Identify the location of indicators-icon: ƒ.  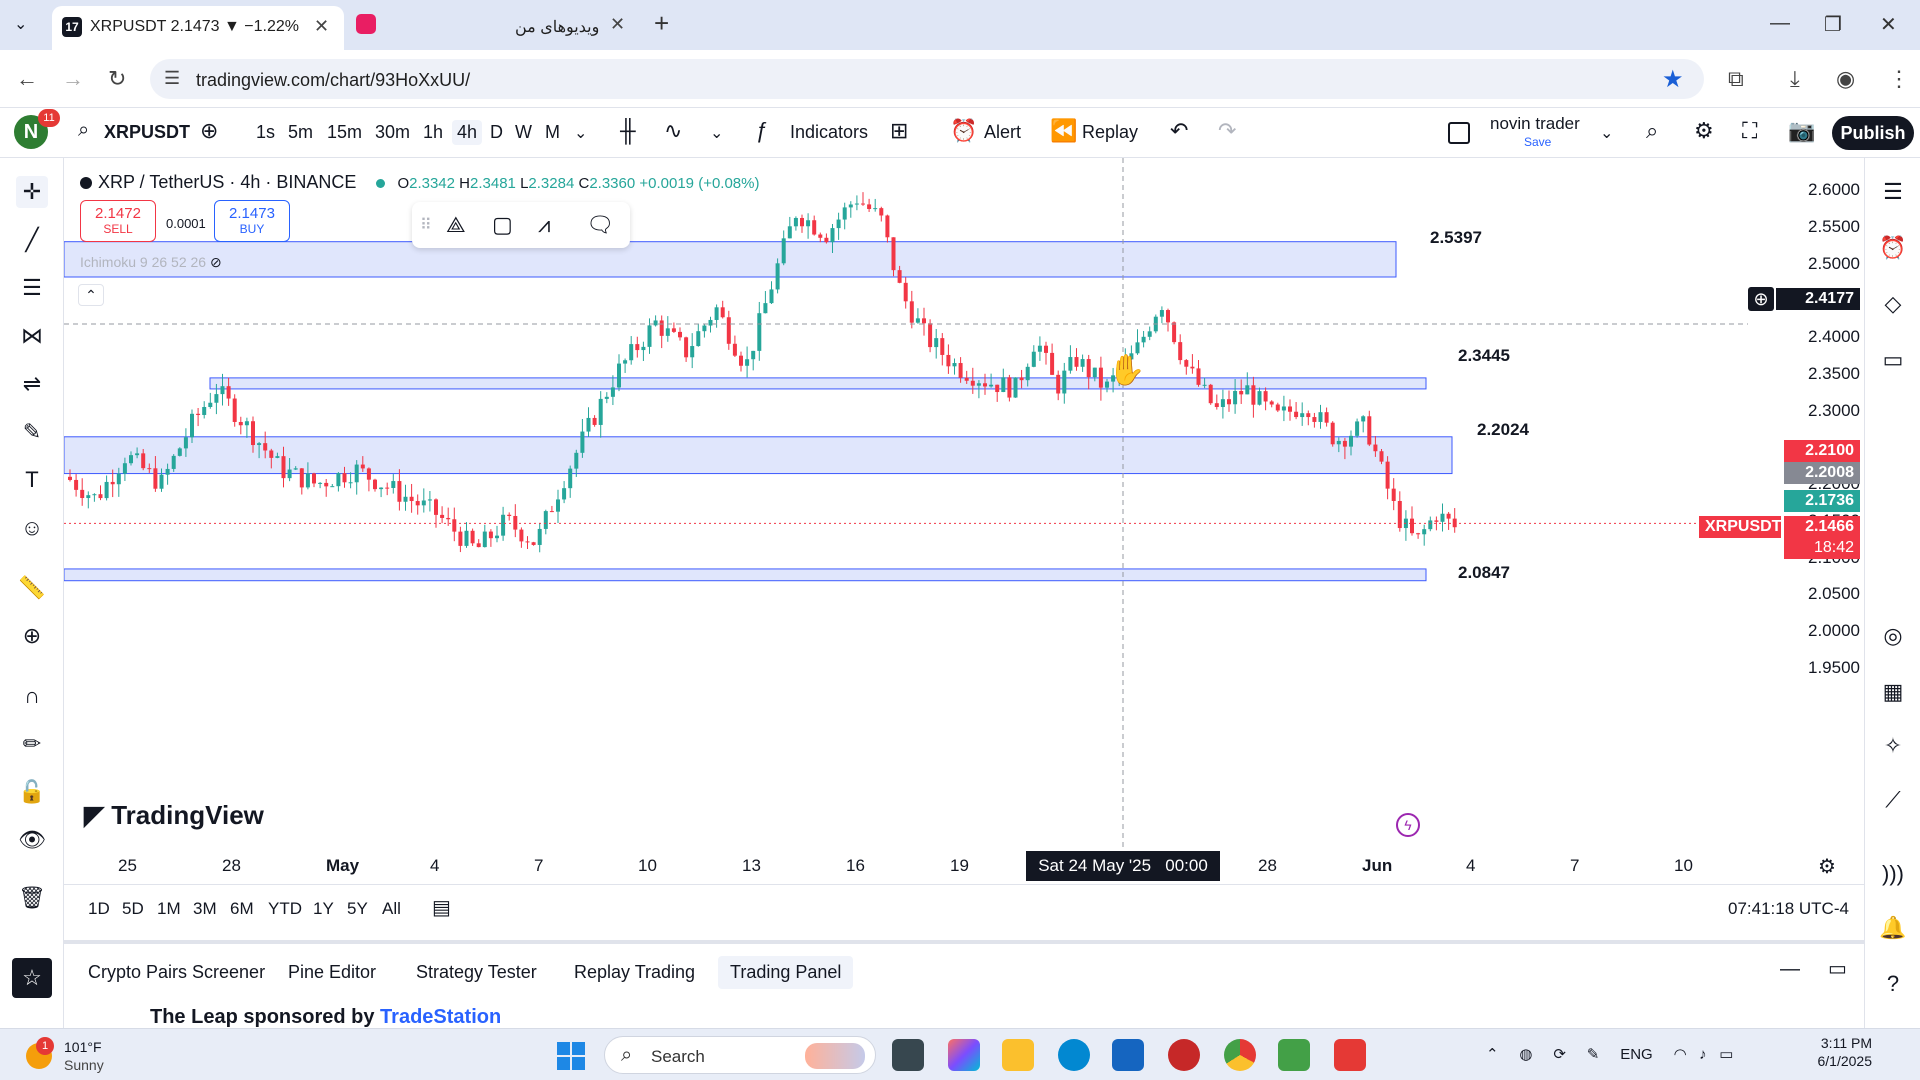
(762, 131).